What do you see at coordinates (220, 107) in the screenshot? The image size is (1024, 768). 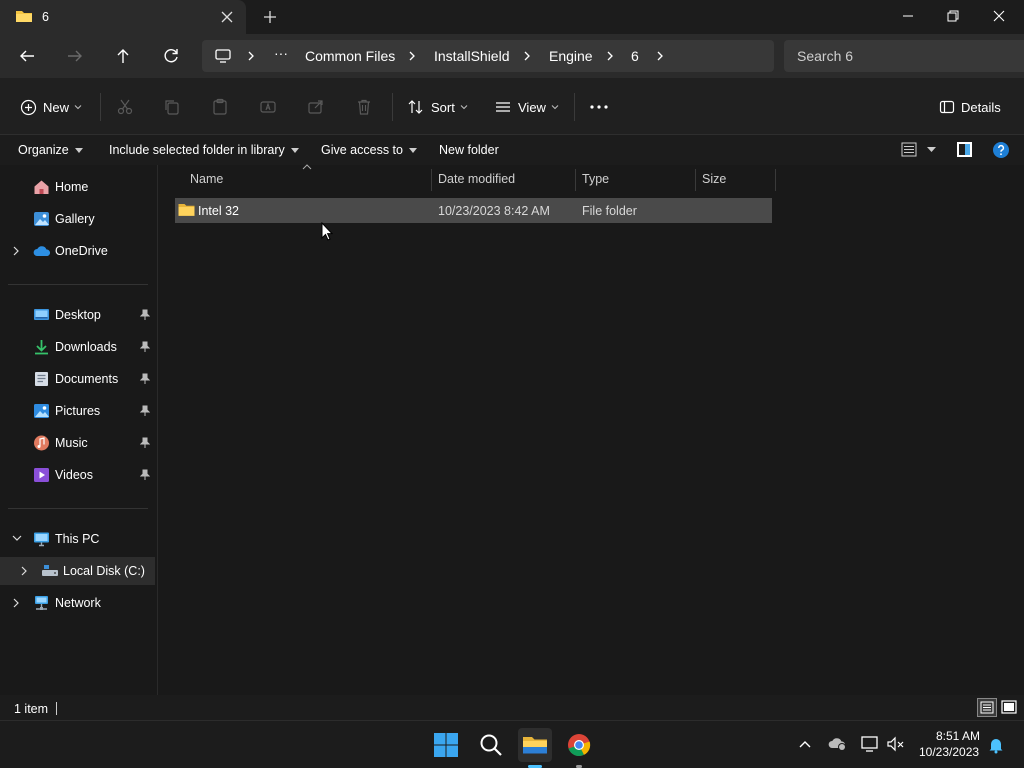 I see `paste-icon` at bounding box center [220, 107].